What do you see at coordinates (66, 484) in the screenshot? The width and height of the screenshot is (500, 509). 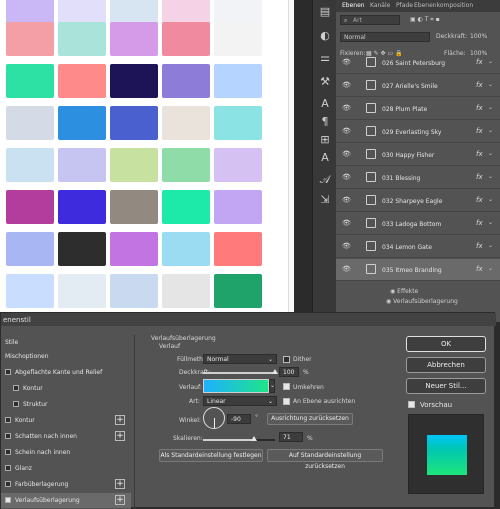 I see `style-item: Farbüberlagerung +` at bounding box center [66, 484].